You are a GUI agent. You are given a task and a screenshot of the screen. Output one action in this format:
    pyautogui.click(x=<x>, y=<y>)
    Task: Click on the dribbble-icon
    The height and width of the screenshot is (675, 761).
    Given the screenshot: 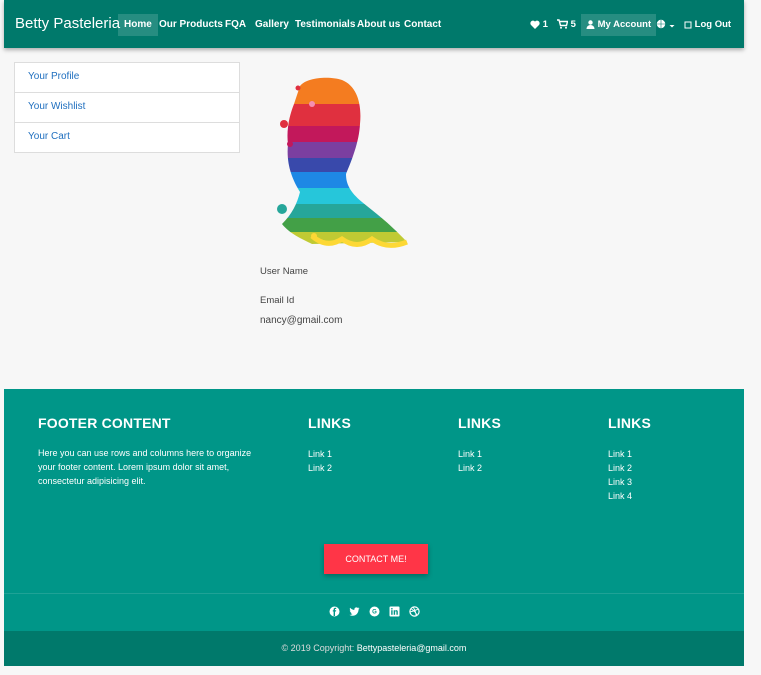 What is the action you would take?
    pyautogui.click(x=414, y=611)
    